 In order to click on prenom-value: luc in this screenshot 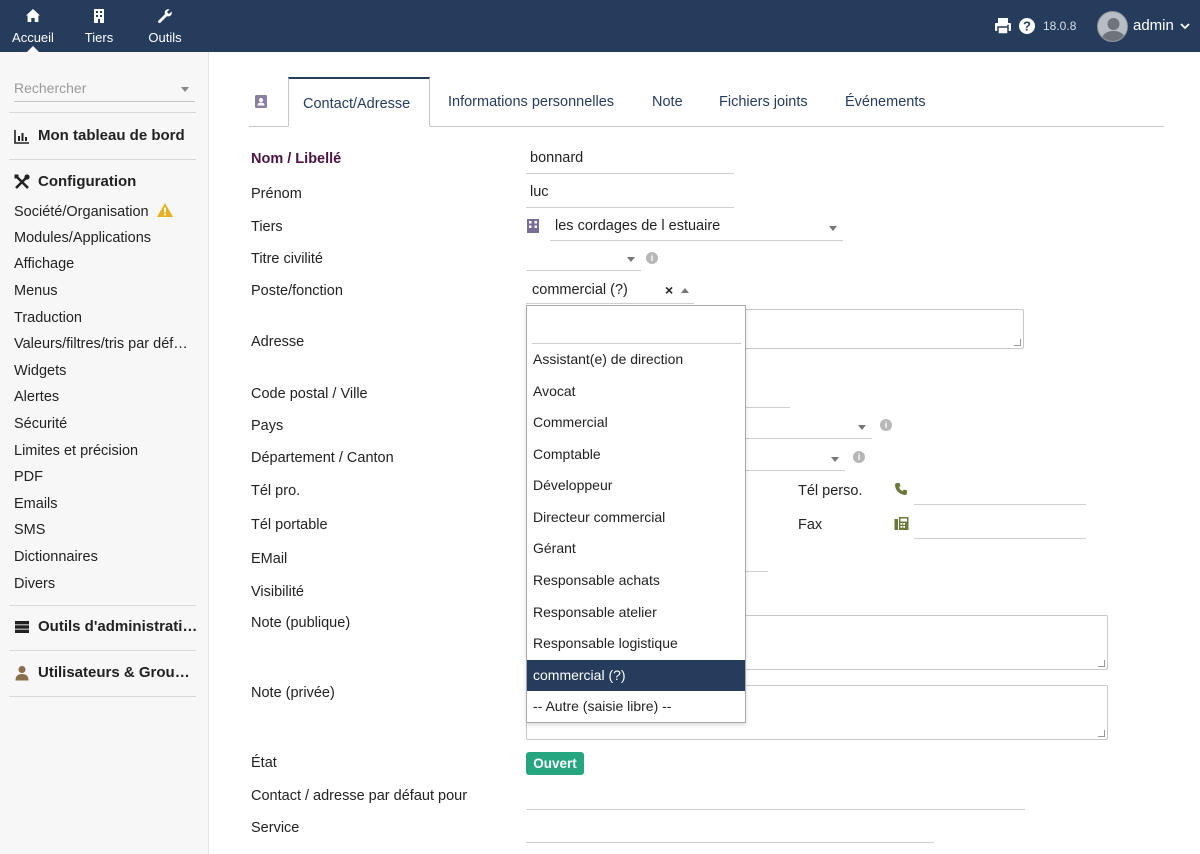, I will do `click(539, 192)`.